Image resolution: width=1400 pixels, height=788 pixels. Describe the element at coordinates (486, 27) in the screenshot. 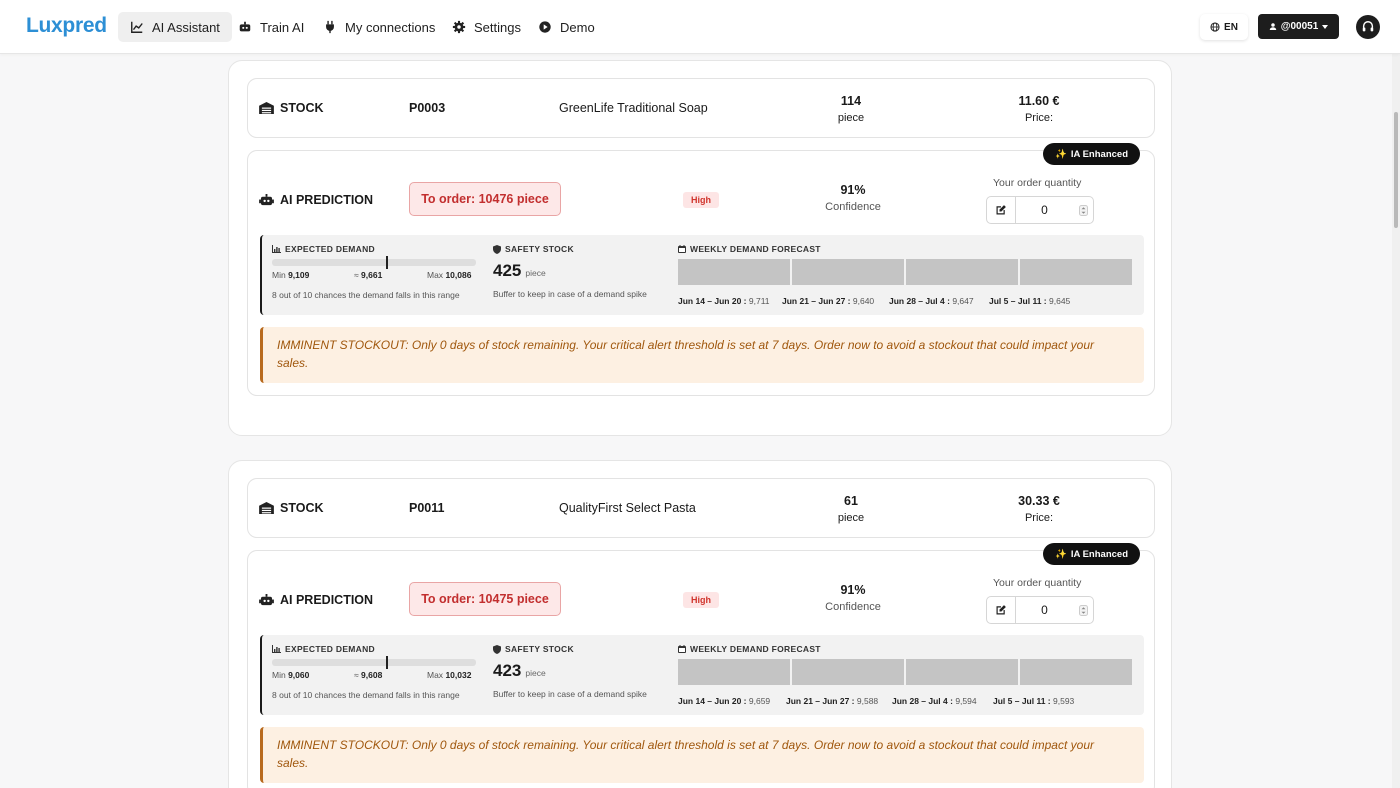

I see `nav-settings: Settings` at that location.